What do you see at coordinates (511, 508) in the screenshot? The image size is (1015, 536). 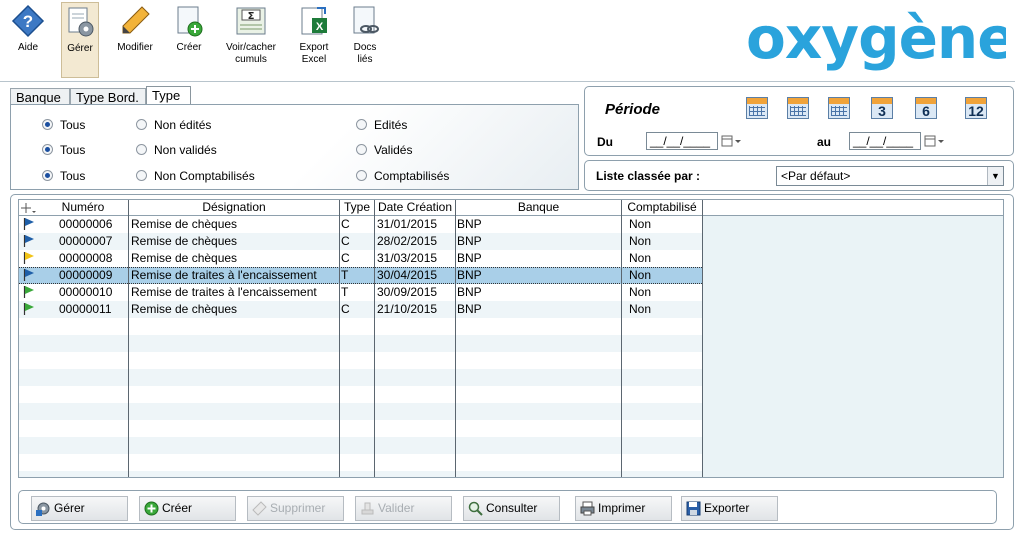 I see `consulter-button: Consulter` at bounding box center [511, 508].